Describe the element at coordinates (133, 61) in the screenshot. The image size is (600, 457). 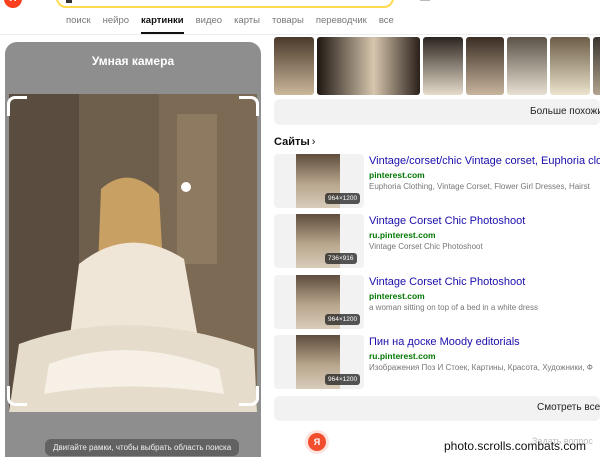
I see `smart-camera-title: Умная камера` at that location.